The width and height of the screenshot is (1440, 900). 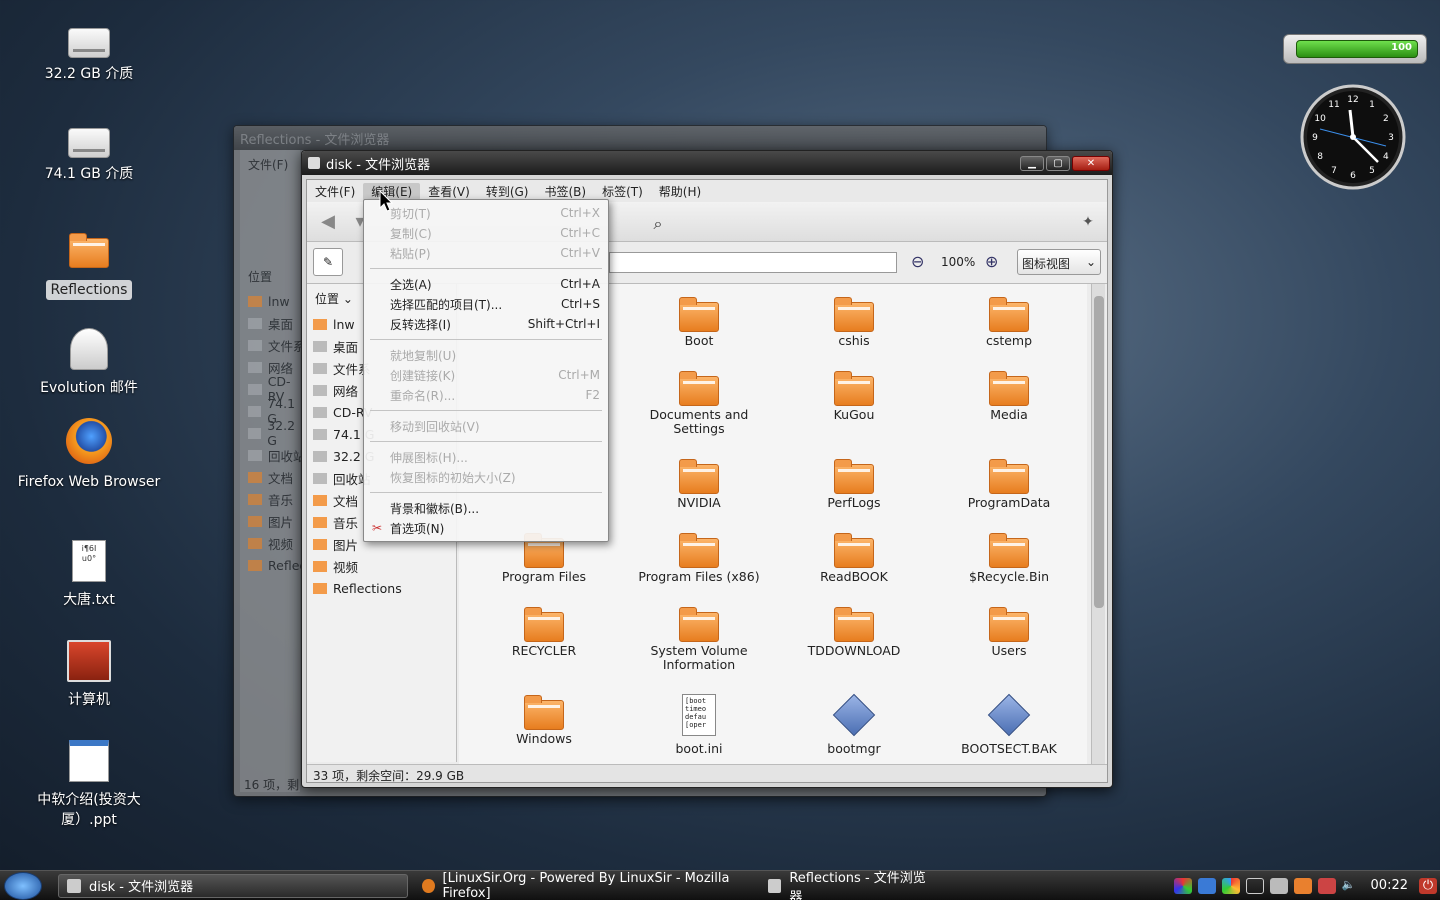 I want to click on file-item: Boot, so click(x=699, y=320).